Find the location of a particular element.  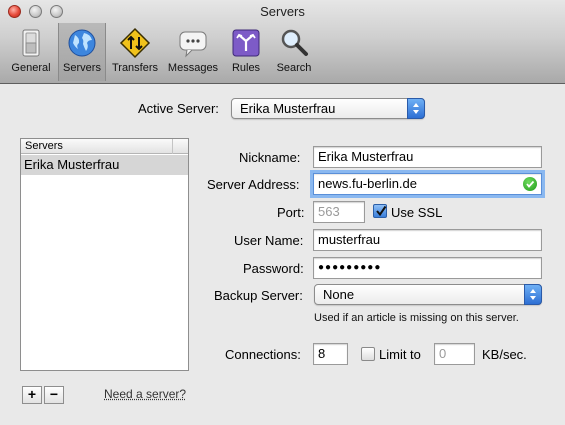

password-field: ●●●●●●●●● is located at coordinates (427, 268).